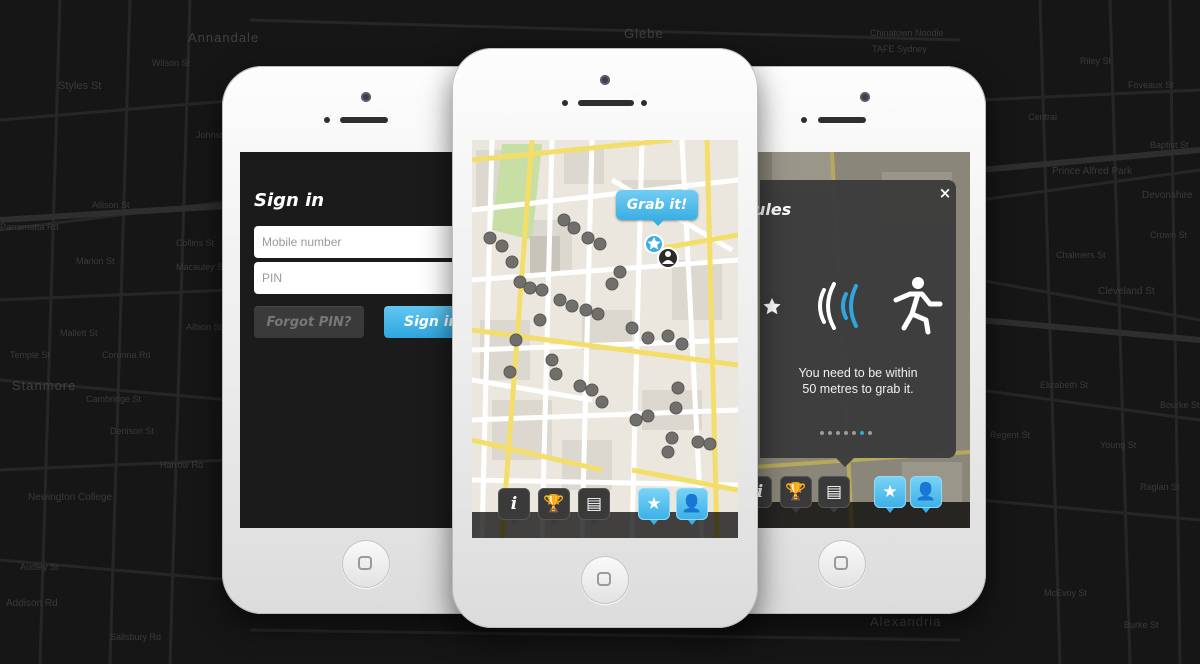 This screenshot has height=664, width=1200. Describe the element at coordinates (1064, 385) in the screenshot. I see `map-label-elizabeth: Elizabeth St` at that location.